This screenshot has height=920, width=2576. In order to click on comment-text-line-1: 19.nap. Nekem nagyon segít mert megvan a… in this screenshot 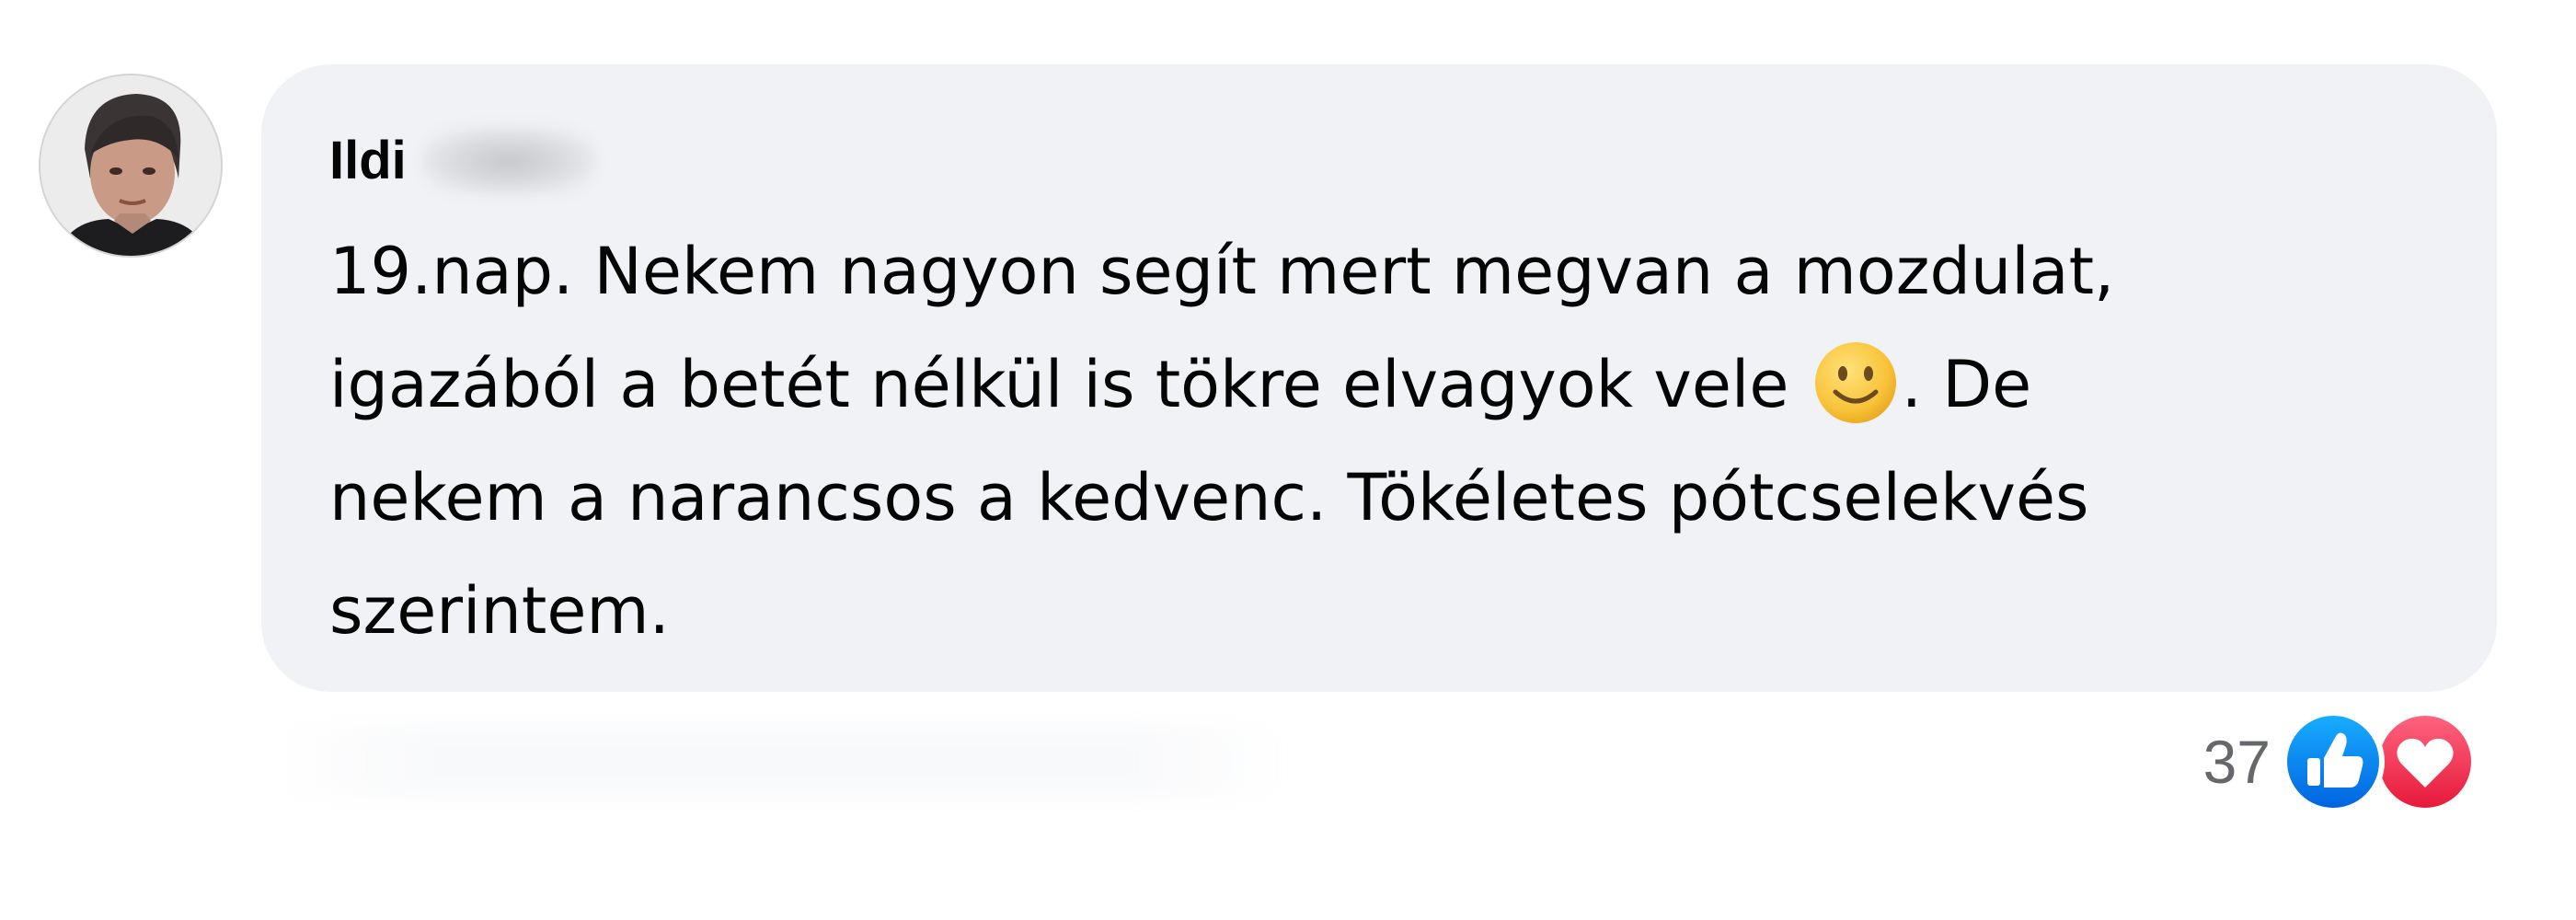, I will do `click(1222, 271)`.